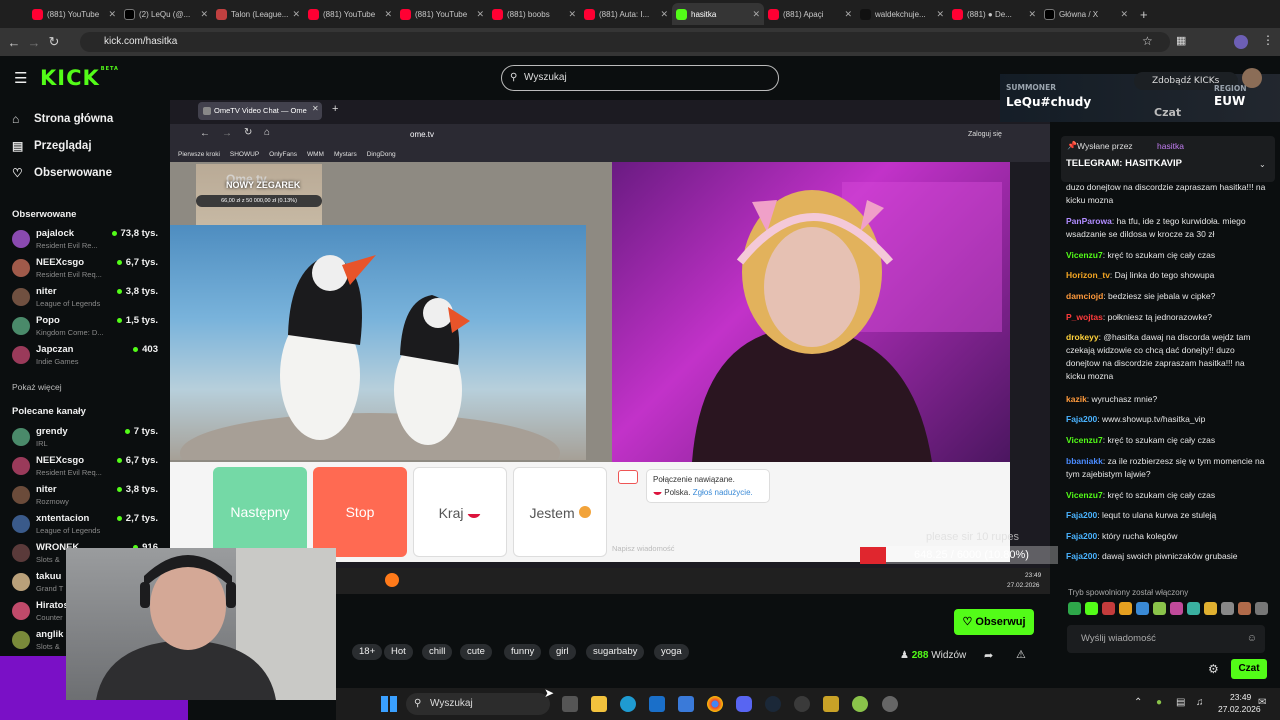 Image resolution: width=1280 pixels, height=720 pixels. What do you see at coordinates (626, 14) in the screenshot?
I see `browser-tab: (881) Auta: I... ✕` at bounding box center [626, 14].